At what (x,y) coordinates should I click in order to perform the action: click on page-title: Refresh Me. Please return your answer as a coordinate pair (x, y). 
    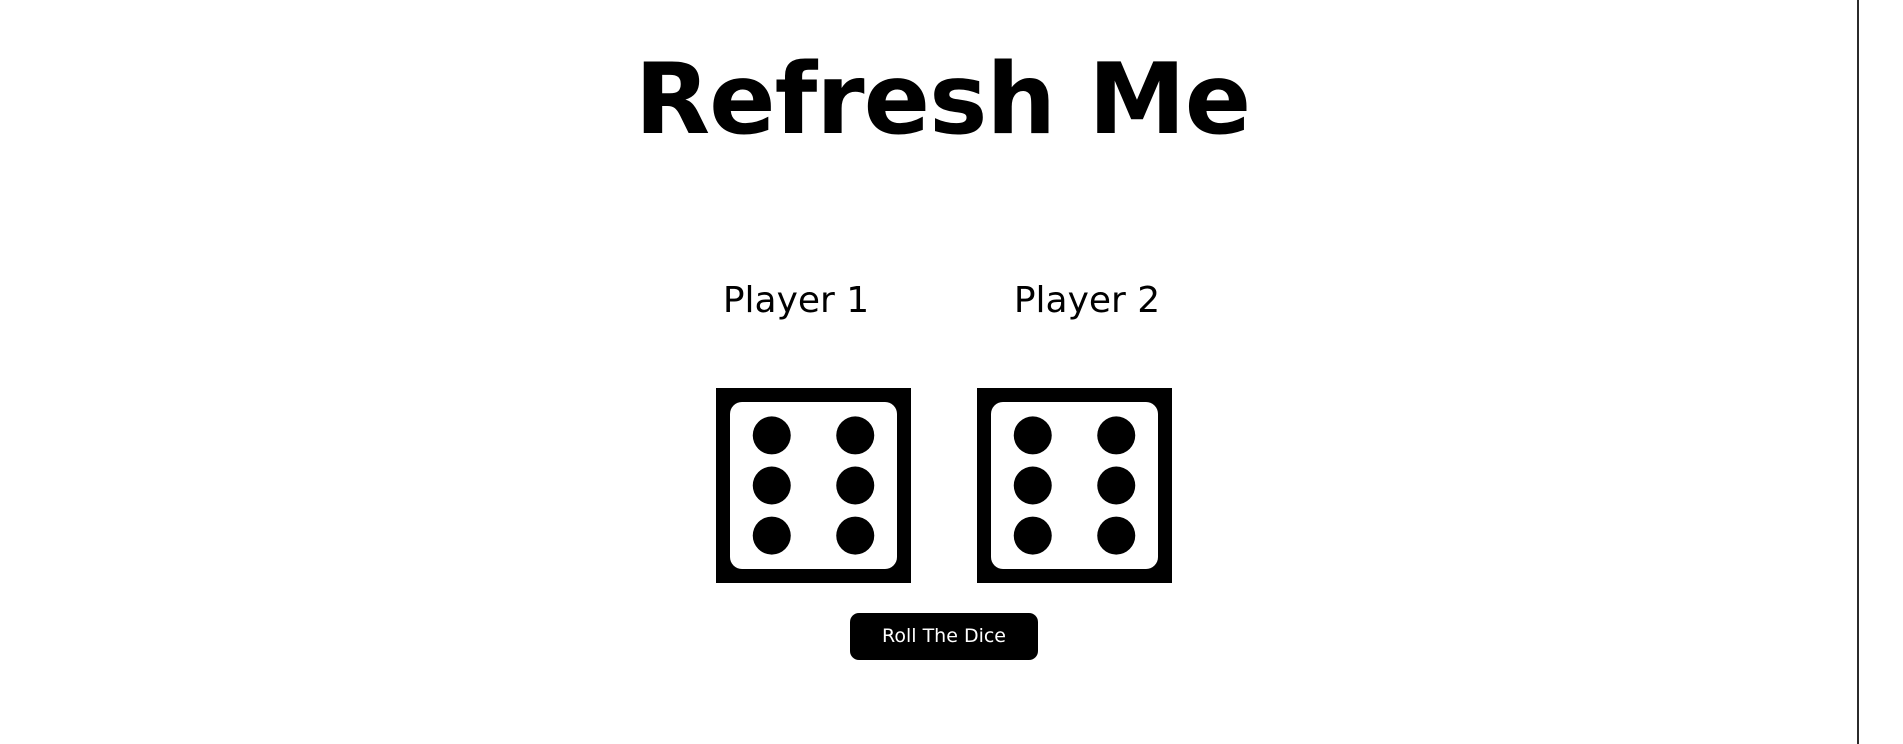
    Looking at the image, I should click on (943, 100).